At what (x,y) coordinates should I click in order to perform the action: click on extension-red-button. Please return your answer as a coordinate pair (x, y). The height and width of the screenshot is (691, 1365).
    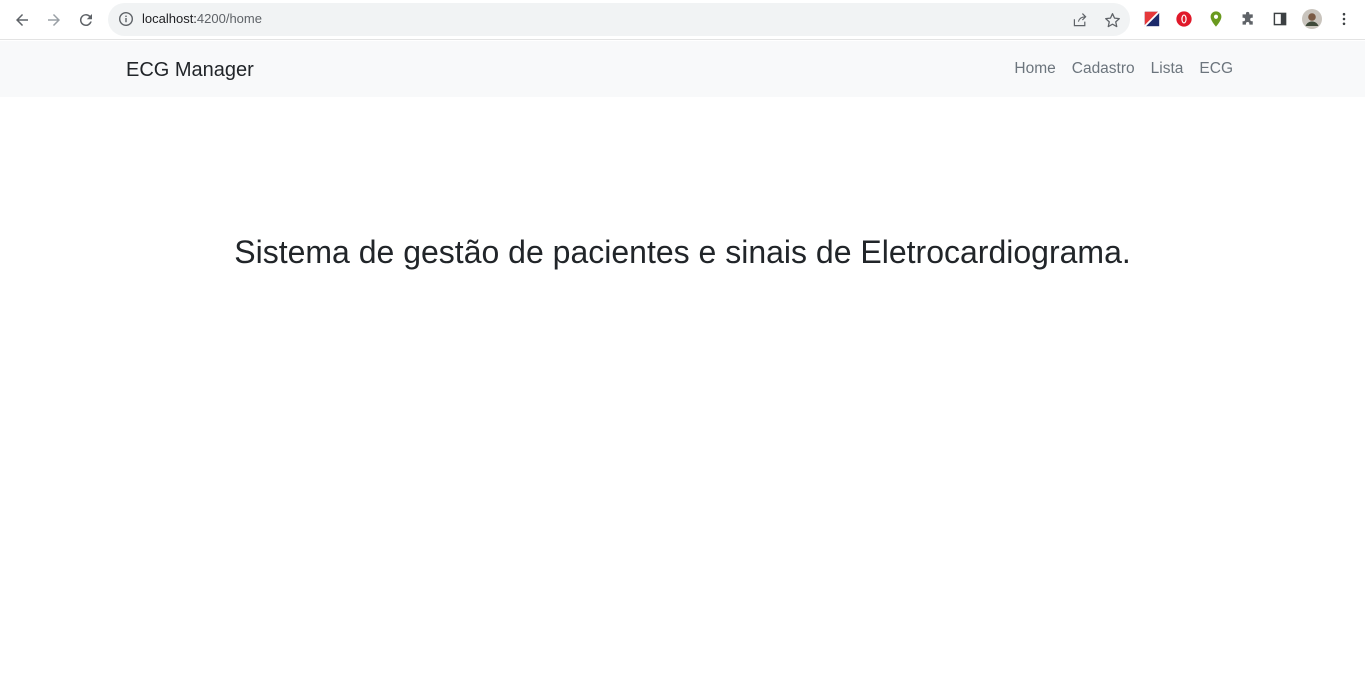
    Looking at the image, I should click on (1184, 19).